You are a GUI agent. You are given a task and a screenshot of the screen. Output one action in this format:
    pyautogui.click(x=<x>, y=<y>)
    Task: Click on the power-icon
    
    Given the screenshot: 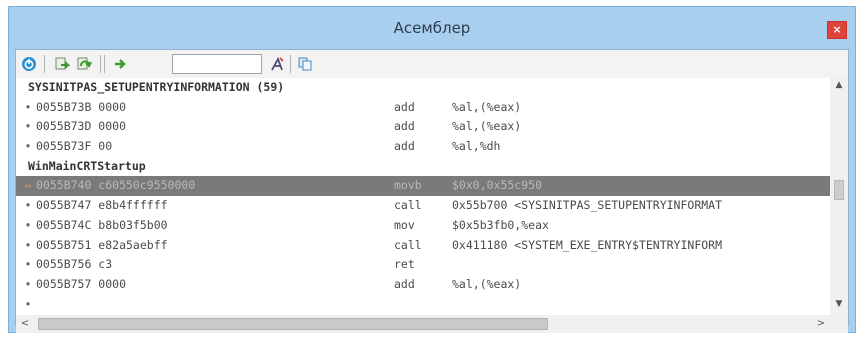 What is the action you would take?
    pyautogui.click(x=29, y=64)
    